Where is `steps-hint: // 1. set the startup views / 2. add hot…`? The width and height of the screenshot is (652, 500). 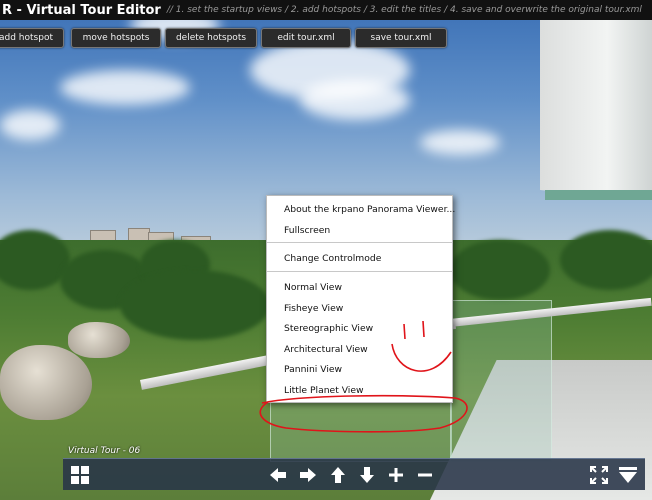
steps-hint: // 1. set the startup views / 2. add hot… is located at coordinates (404, 10).